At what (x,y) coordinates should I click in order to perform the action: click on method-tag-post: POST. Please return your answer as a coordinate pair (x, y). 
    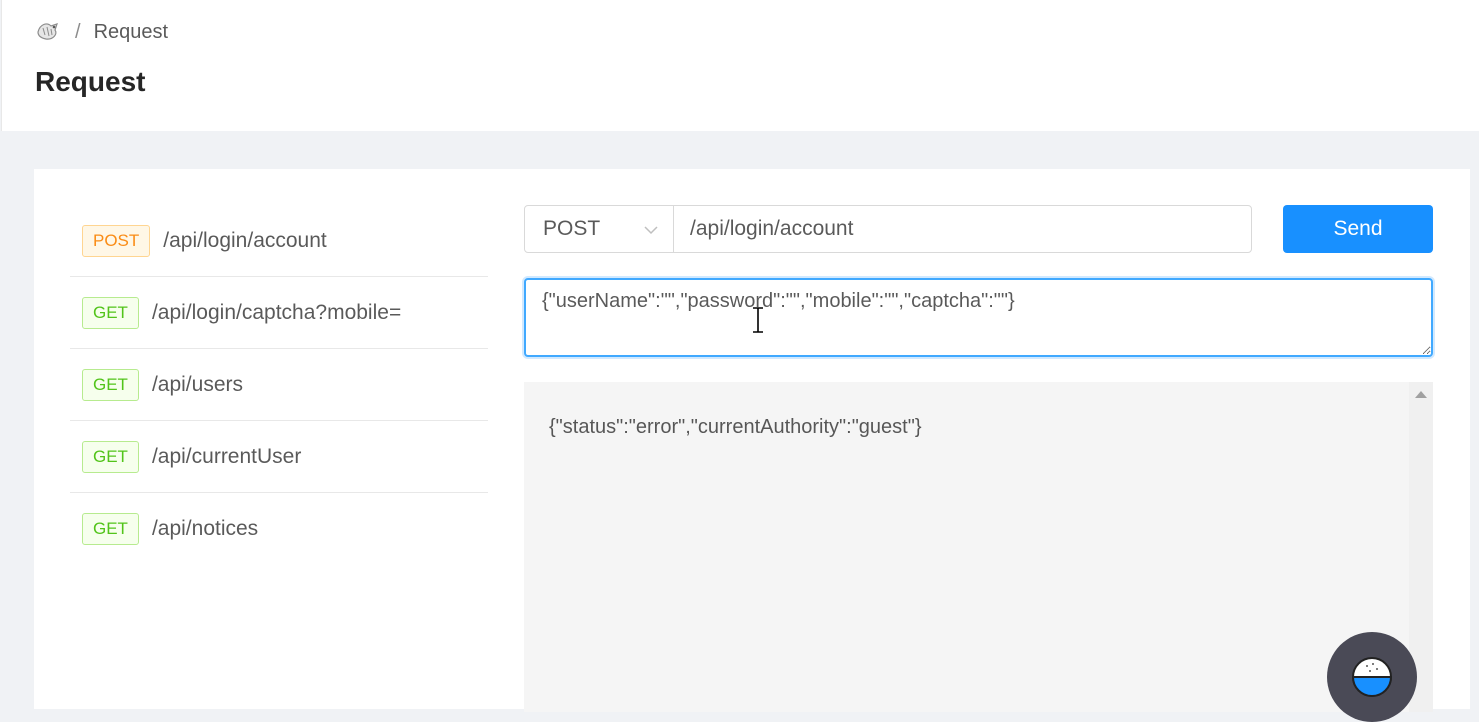
    Looking at the image, I should click on (116, 240).